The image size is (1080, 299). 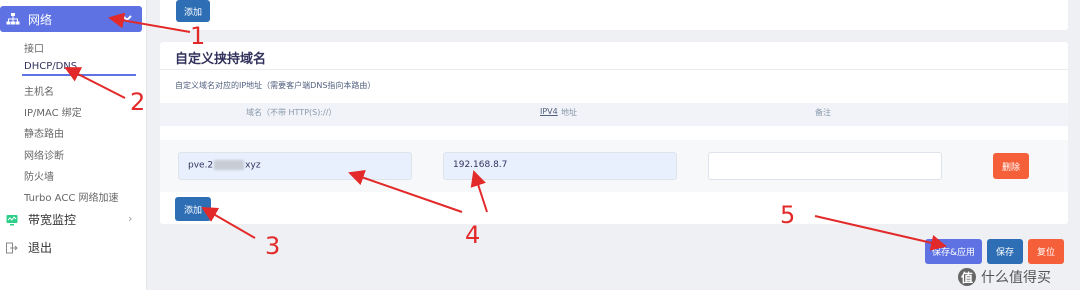 I want to click on add-button: 添加, so click(x=193, y=209).